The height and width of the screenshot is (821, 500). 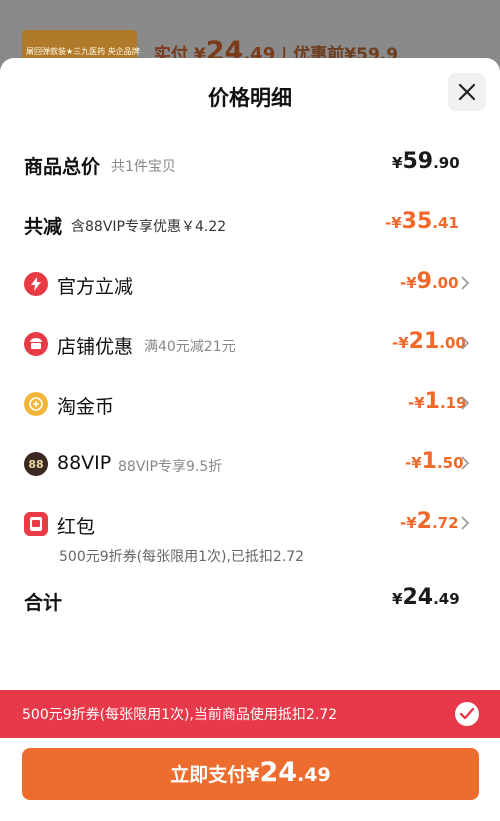 What do you see at coordinates (143, 167) in the screenshot?
I see `row-sub: 共1件宝贝` at bounding box center [143, 167].